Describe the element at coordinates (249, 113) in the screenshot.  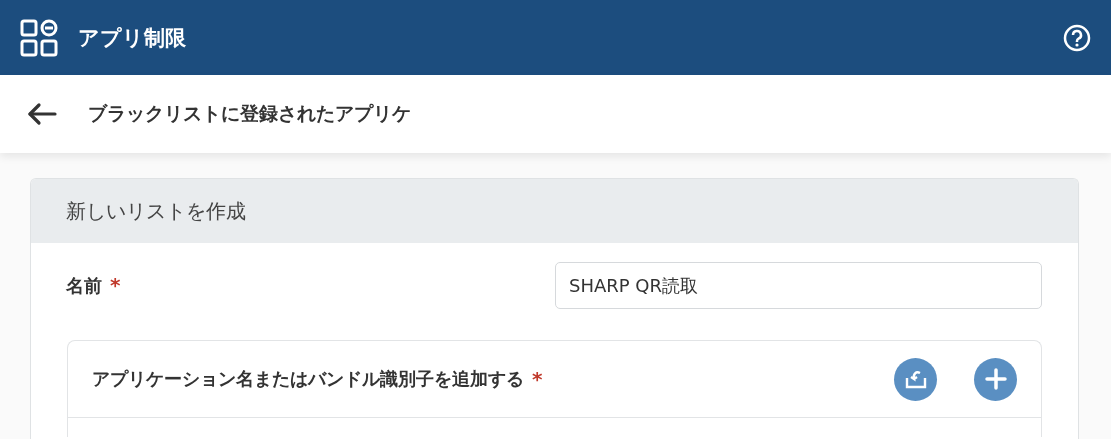
I see `page-title: ブラックリストに登録されたアプリケ` at that location.